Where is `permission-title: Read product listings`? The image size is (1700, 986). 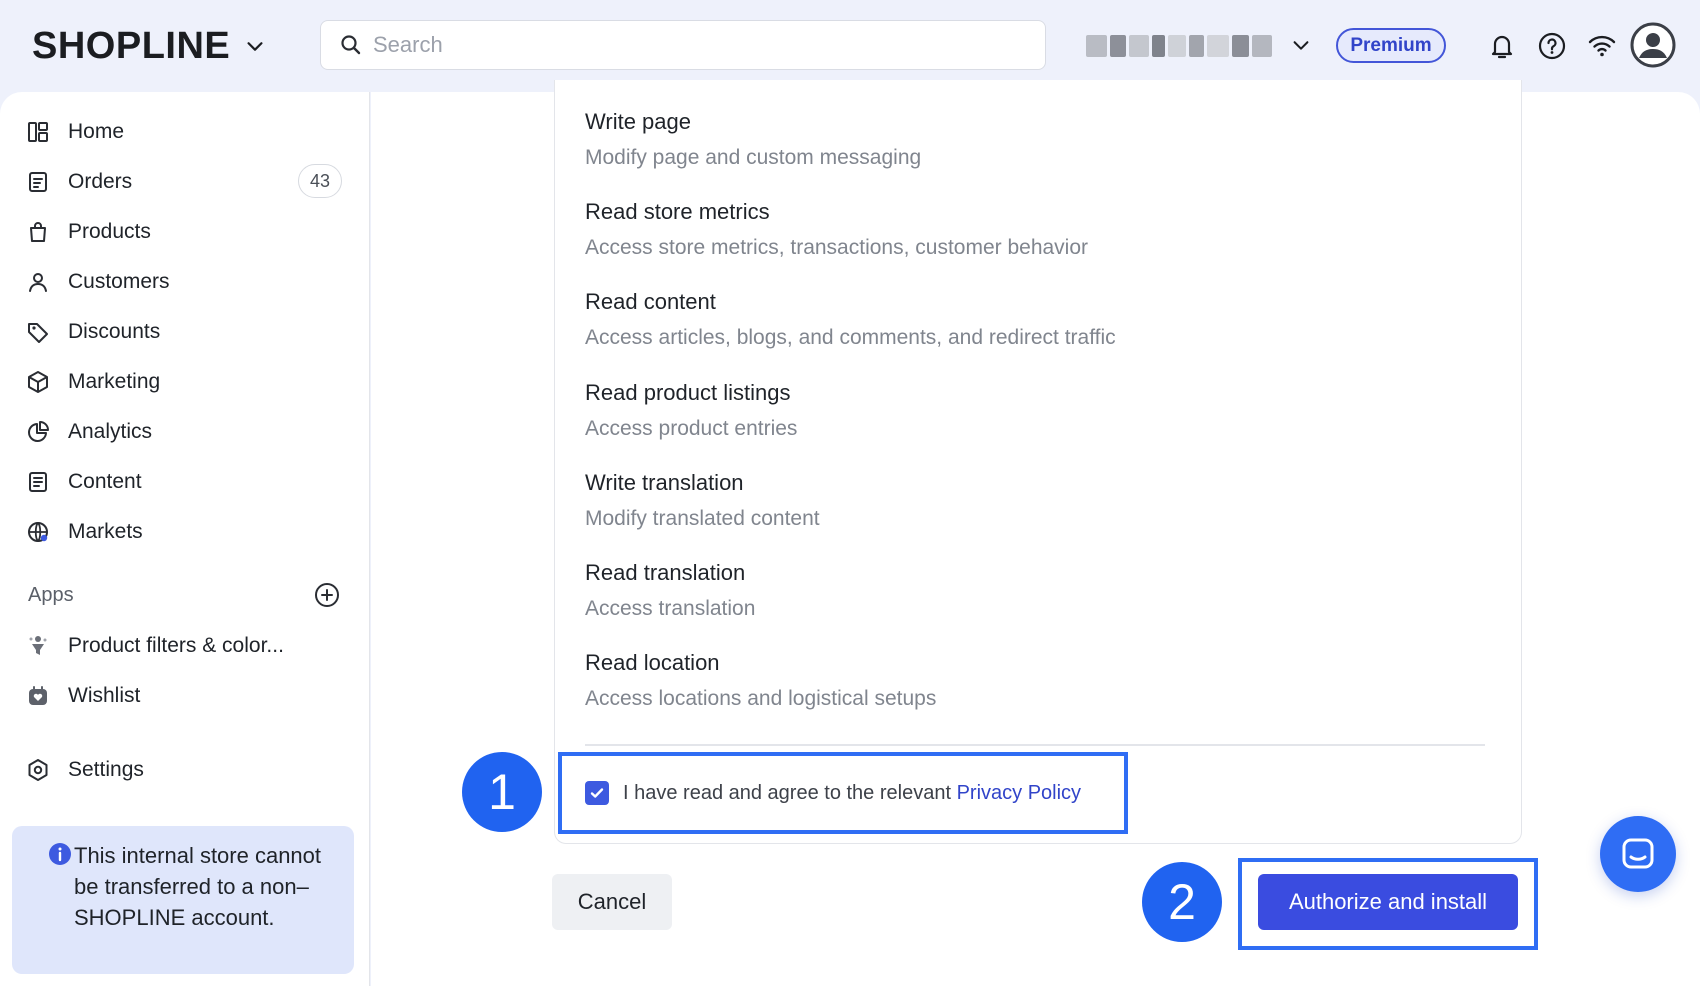 permission-title: Read product listings is located at coordinates (688, 392).